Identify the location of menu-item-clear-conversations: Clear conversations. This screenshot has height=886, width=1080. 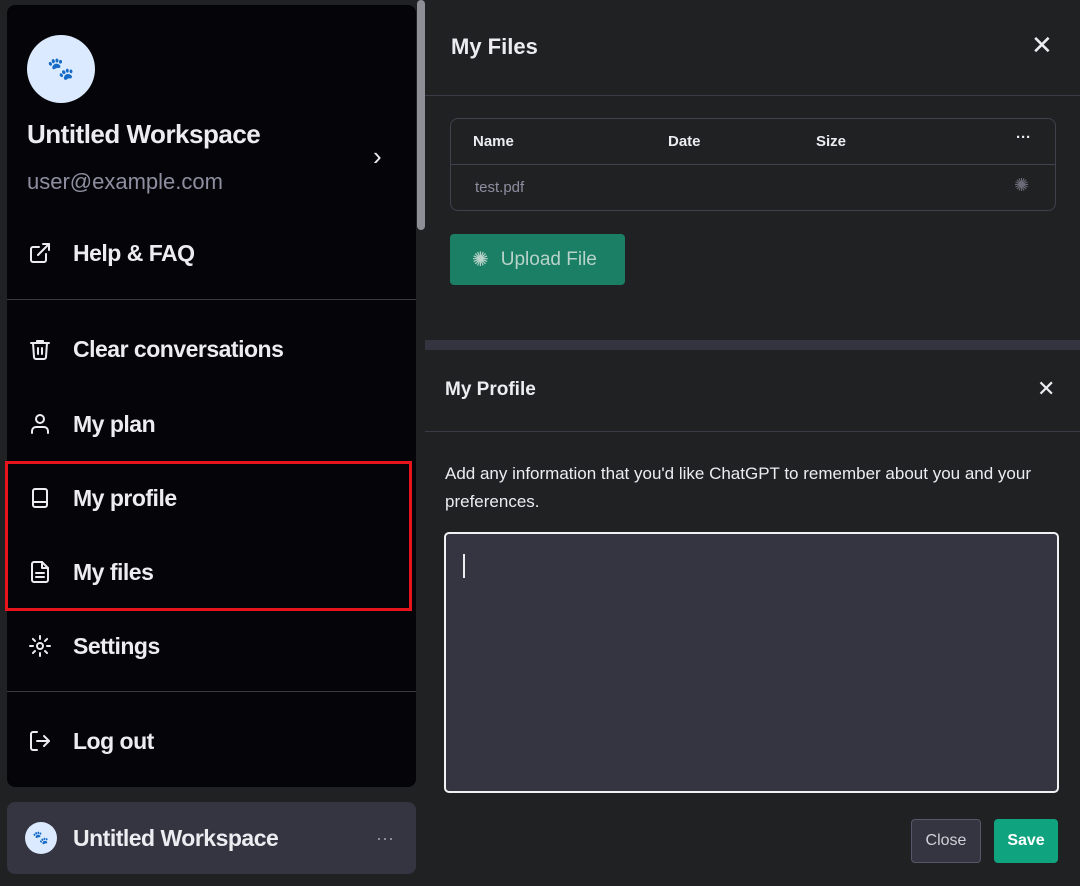
(211, 349).